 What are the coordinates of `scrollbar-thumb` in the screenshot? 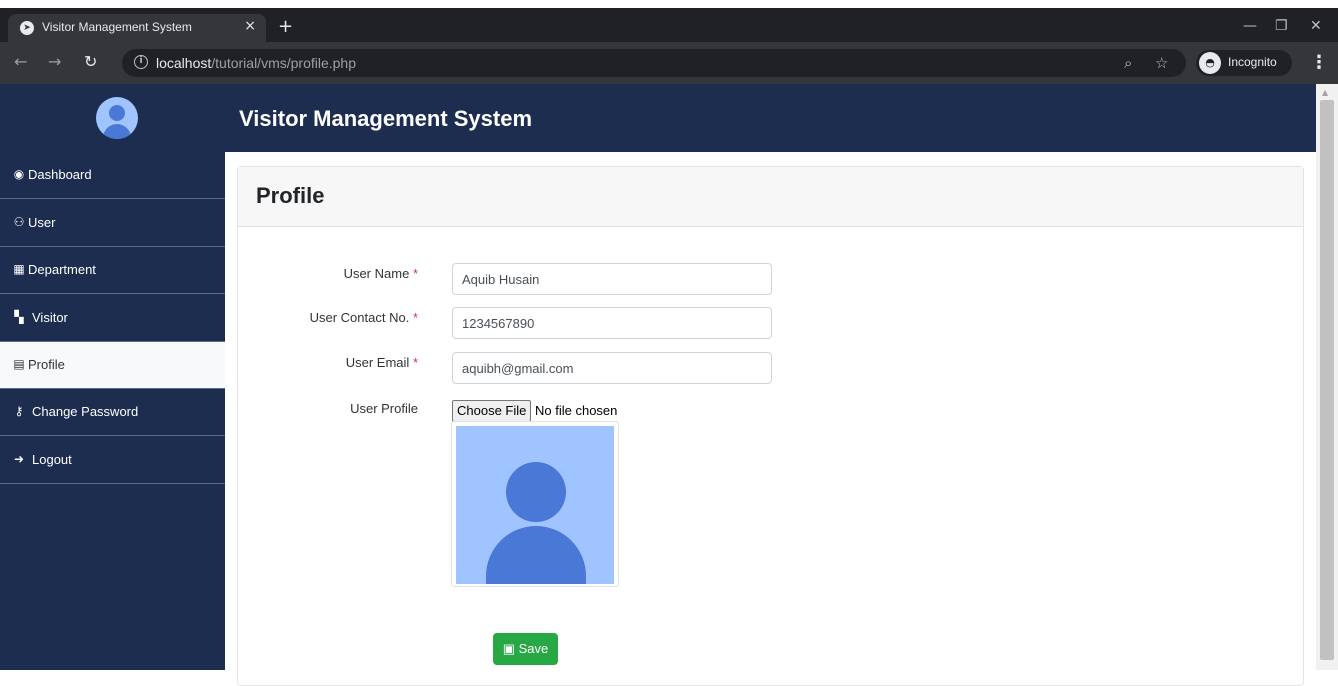 It's located at (1327, 380).